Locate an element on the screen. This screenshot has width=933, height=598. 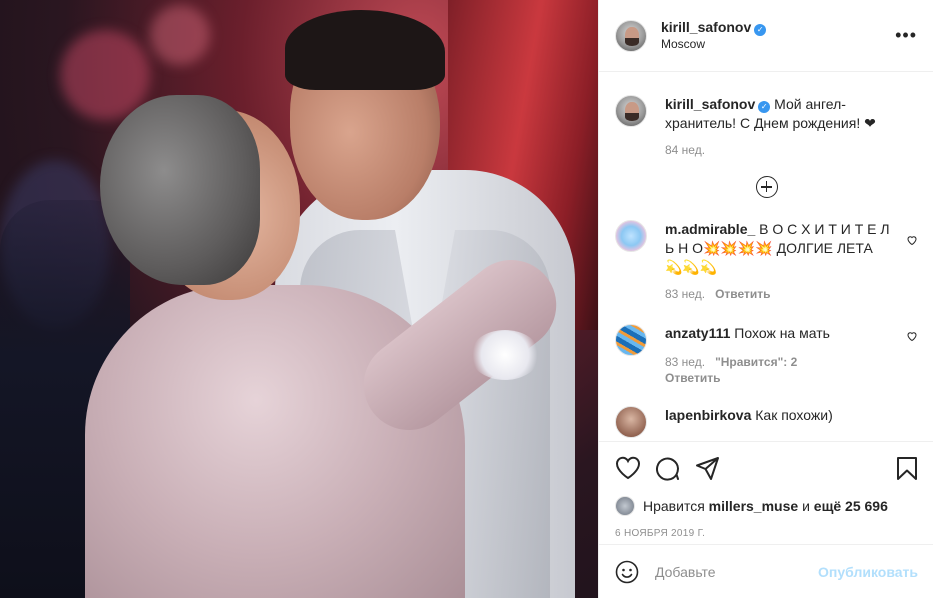
publish-button: Опубликовать is located at coordinates (868, 572).